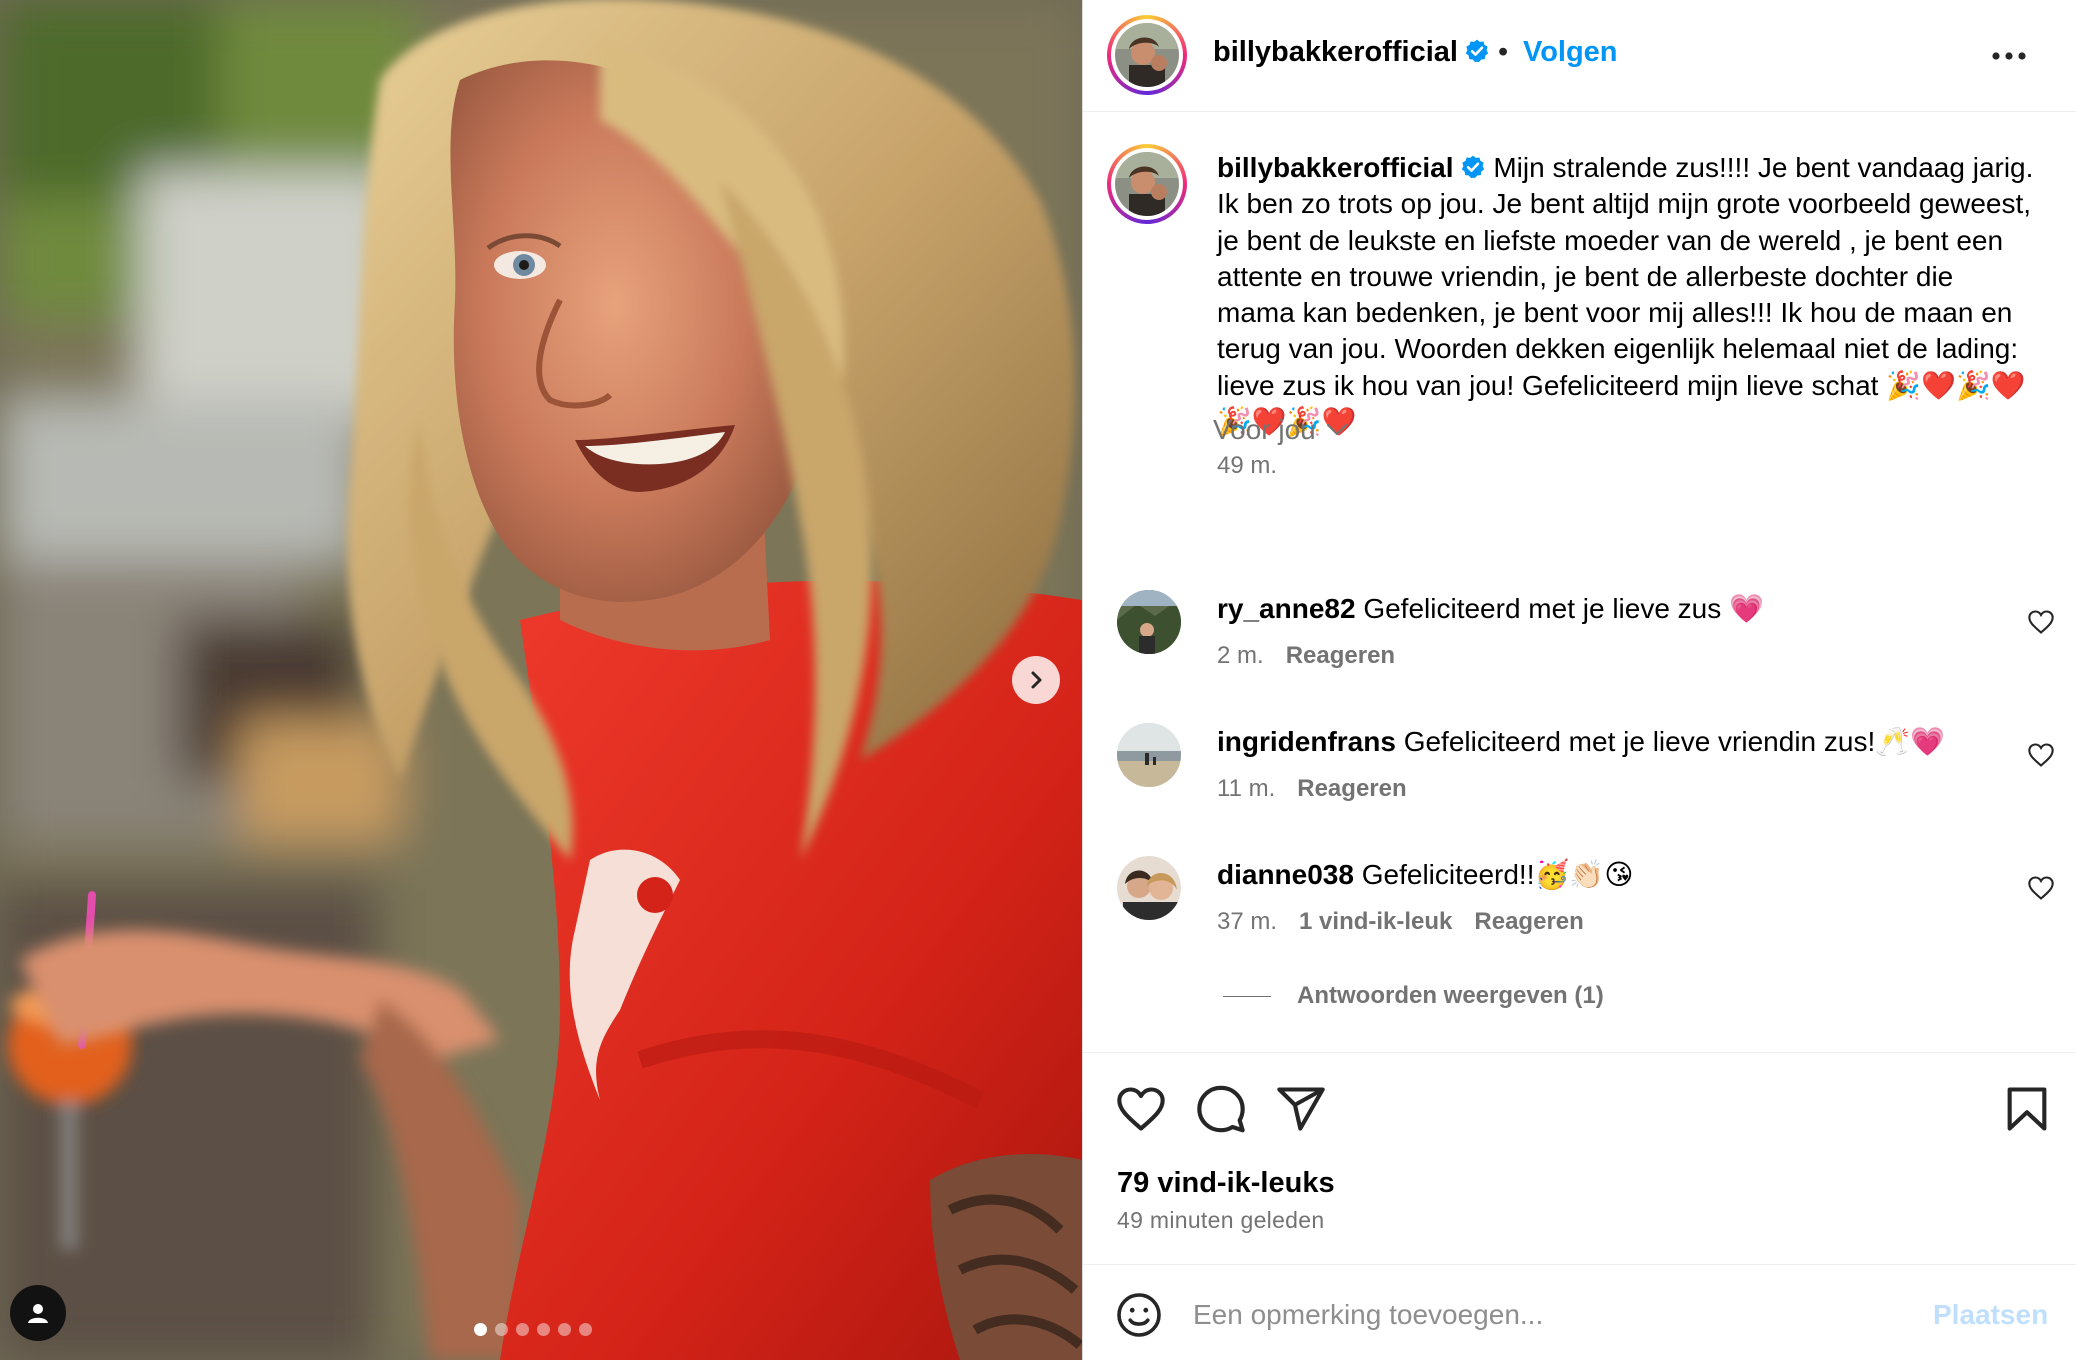  I want to click on comment-input, so click(1543, 1315).